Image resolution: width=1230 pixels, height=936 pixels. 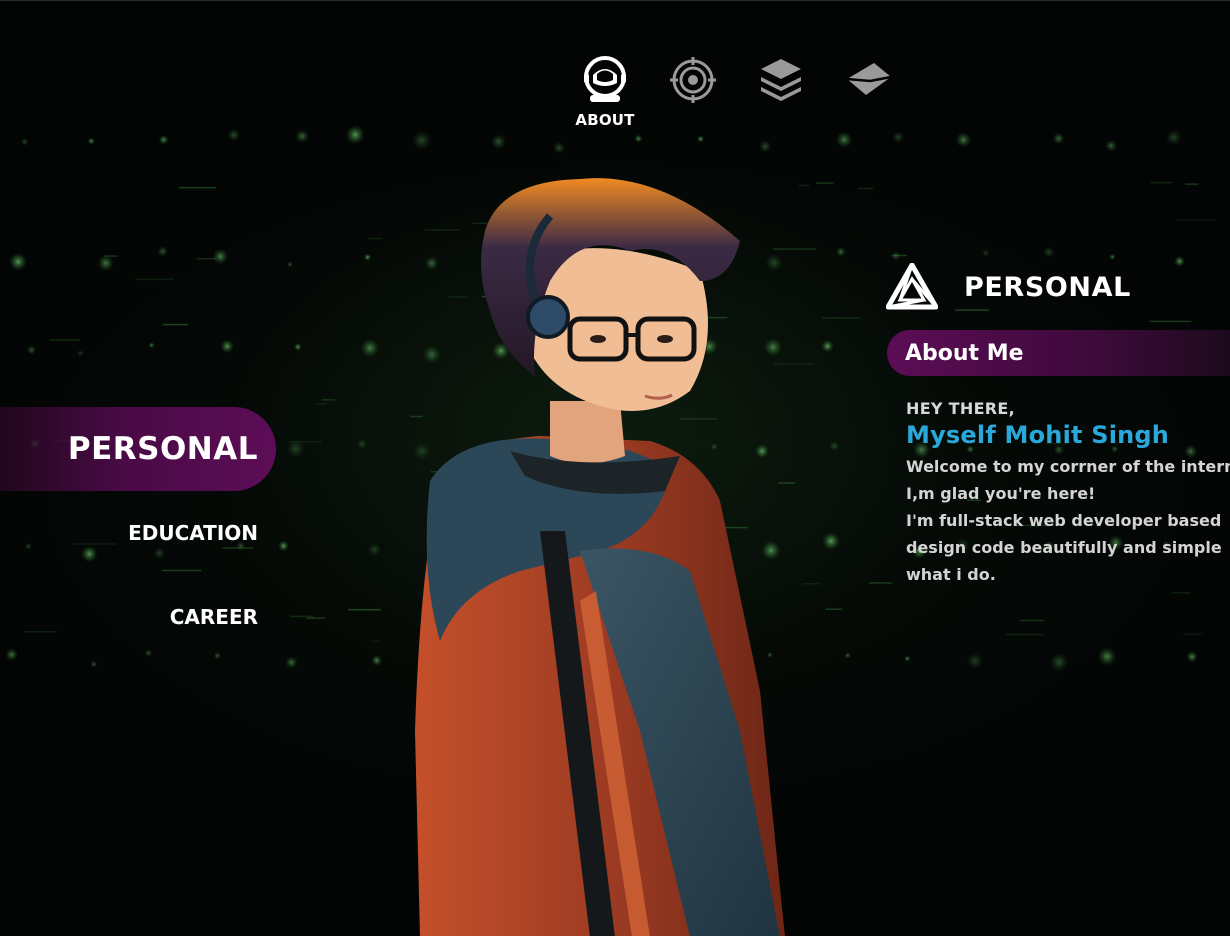 What do you see at coordinates (605, 79) in the screenshot?
I see `astronaut-helmet-icon` at bounding box center [605, 79].